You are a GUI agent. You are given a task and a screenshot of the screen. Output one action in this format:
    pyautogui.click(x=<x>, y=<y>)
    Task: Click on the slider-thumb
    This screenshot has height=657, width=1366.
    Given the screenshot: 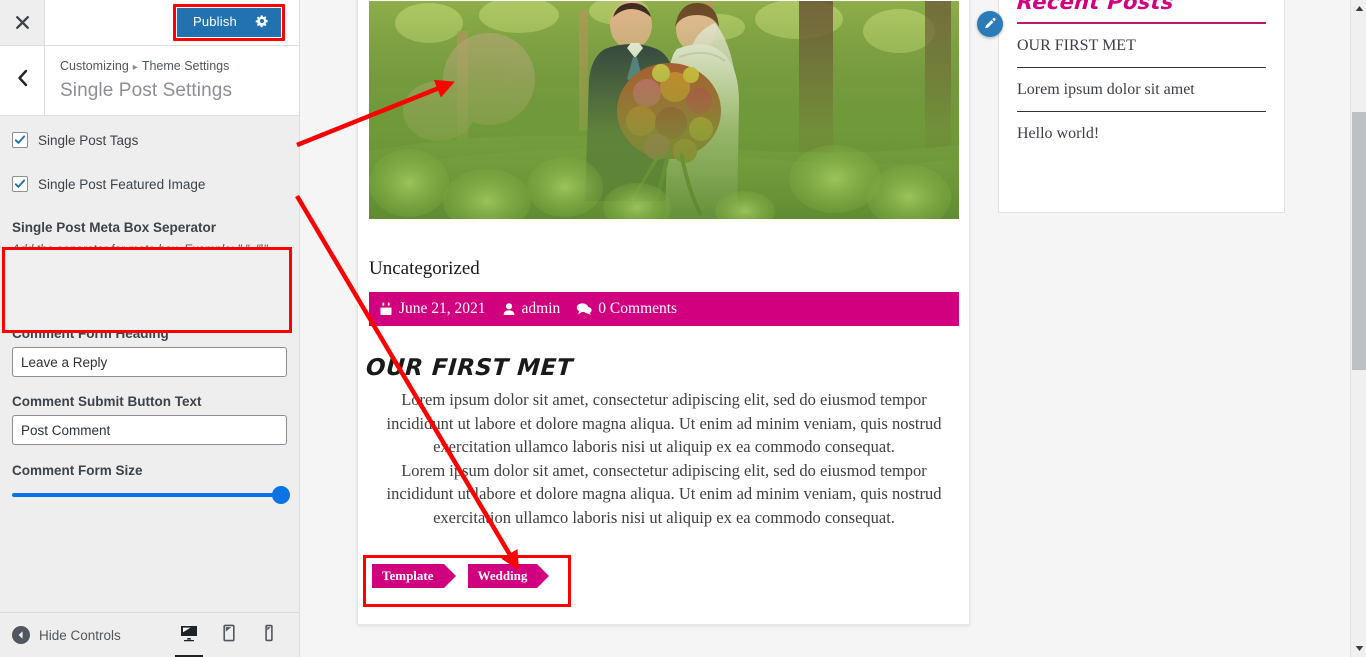 What is the action you would take?
    pyautogui.click(x=281, y=495)
    